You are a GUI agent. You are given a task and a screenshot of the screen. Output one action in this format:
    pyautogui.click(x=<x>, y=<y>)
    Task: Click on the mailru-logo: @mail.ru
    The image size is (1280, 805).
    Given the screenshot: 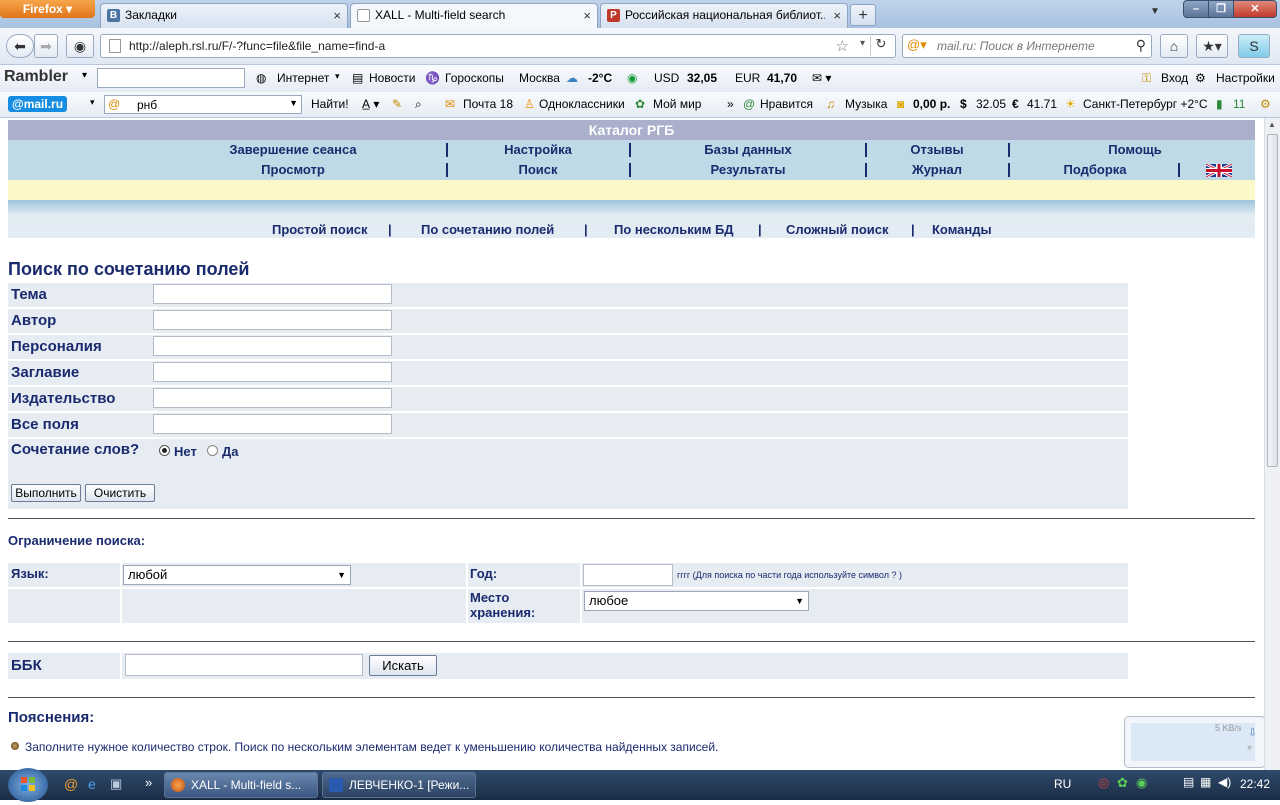 What is the action you would take?
    pyautogui.click(x=38, y=104)
    